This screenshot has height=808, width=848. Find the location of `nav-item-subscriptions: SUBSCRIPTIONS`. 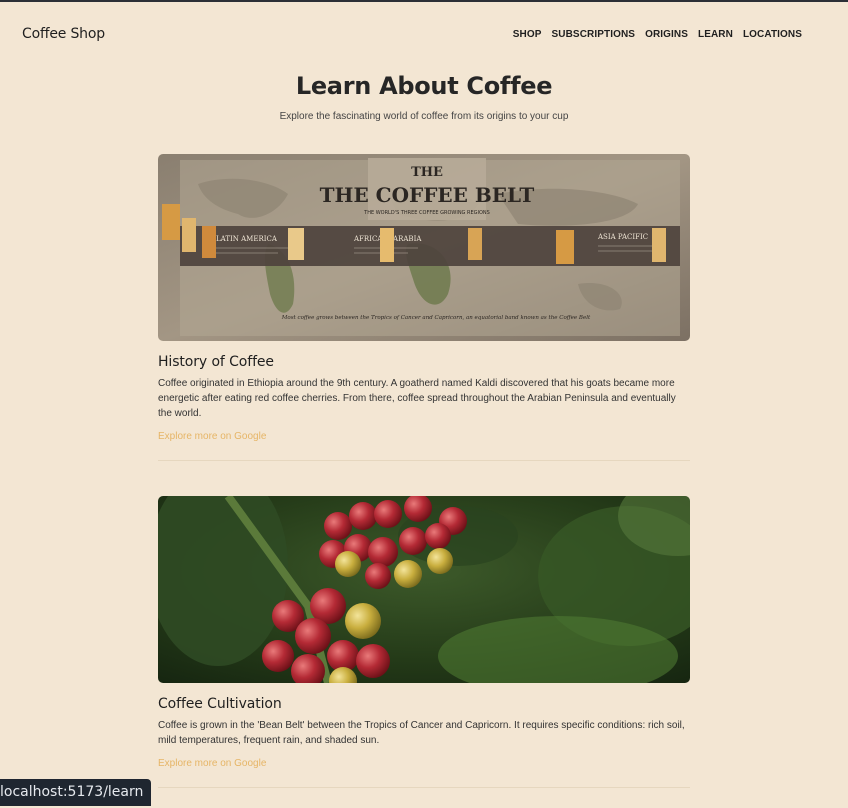

nav-item-subscriptions: SUBSCRIPTIONS is located at coordinates (594, 34).